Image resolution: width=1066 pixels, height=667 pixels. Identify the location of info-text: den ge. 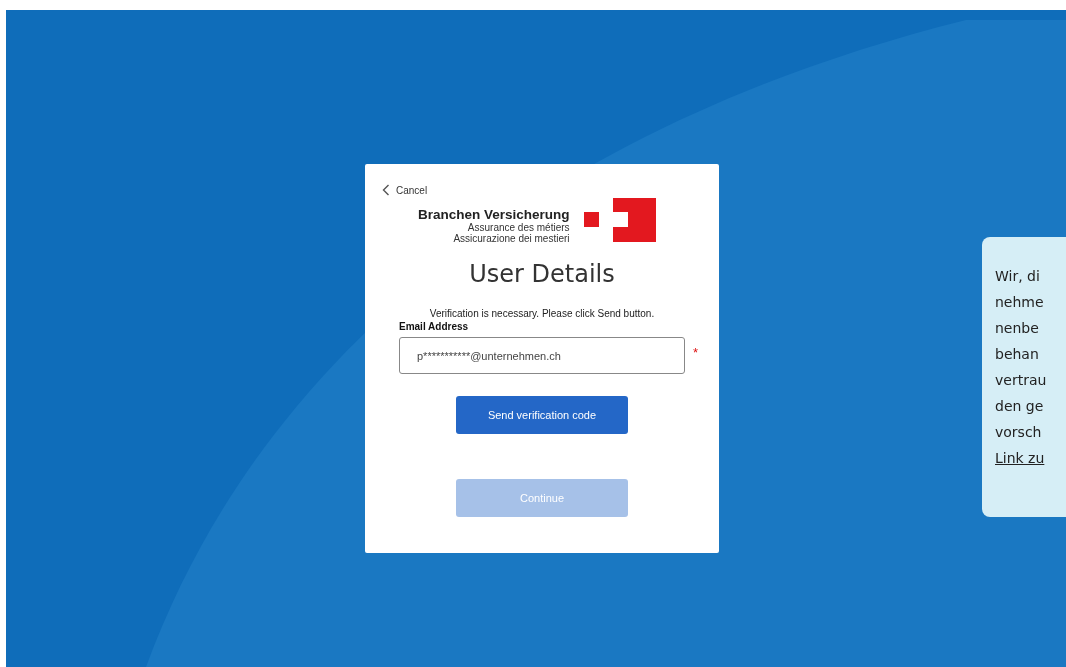
(1019, 406).